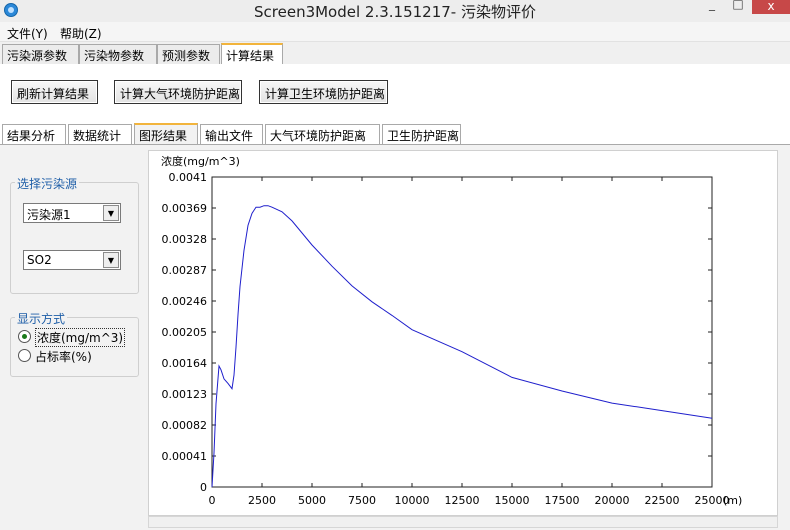  I want to click on menu-file: 文件(Y), so click(27, 33).